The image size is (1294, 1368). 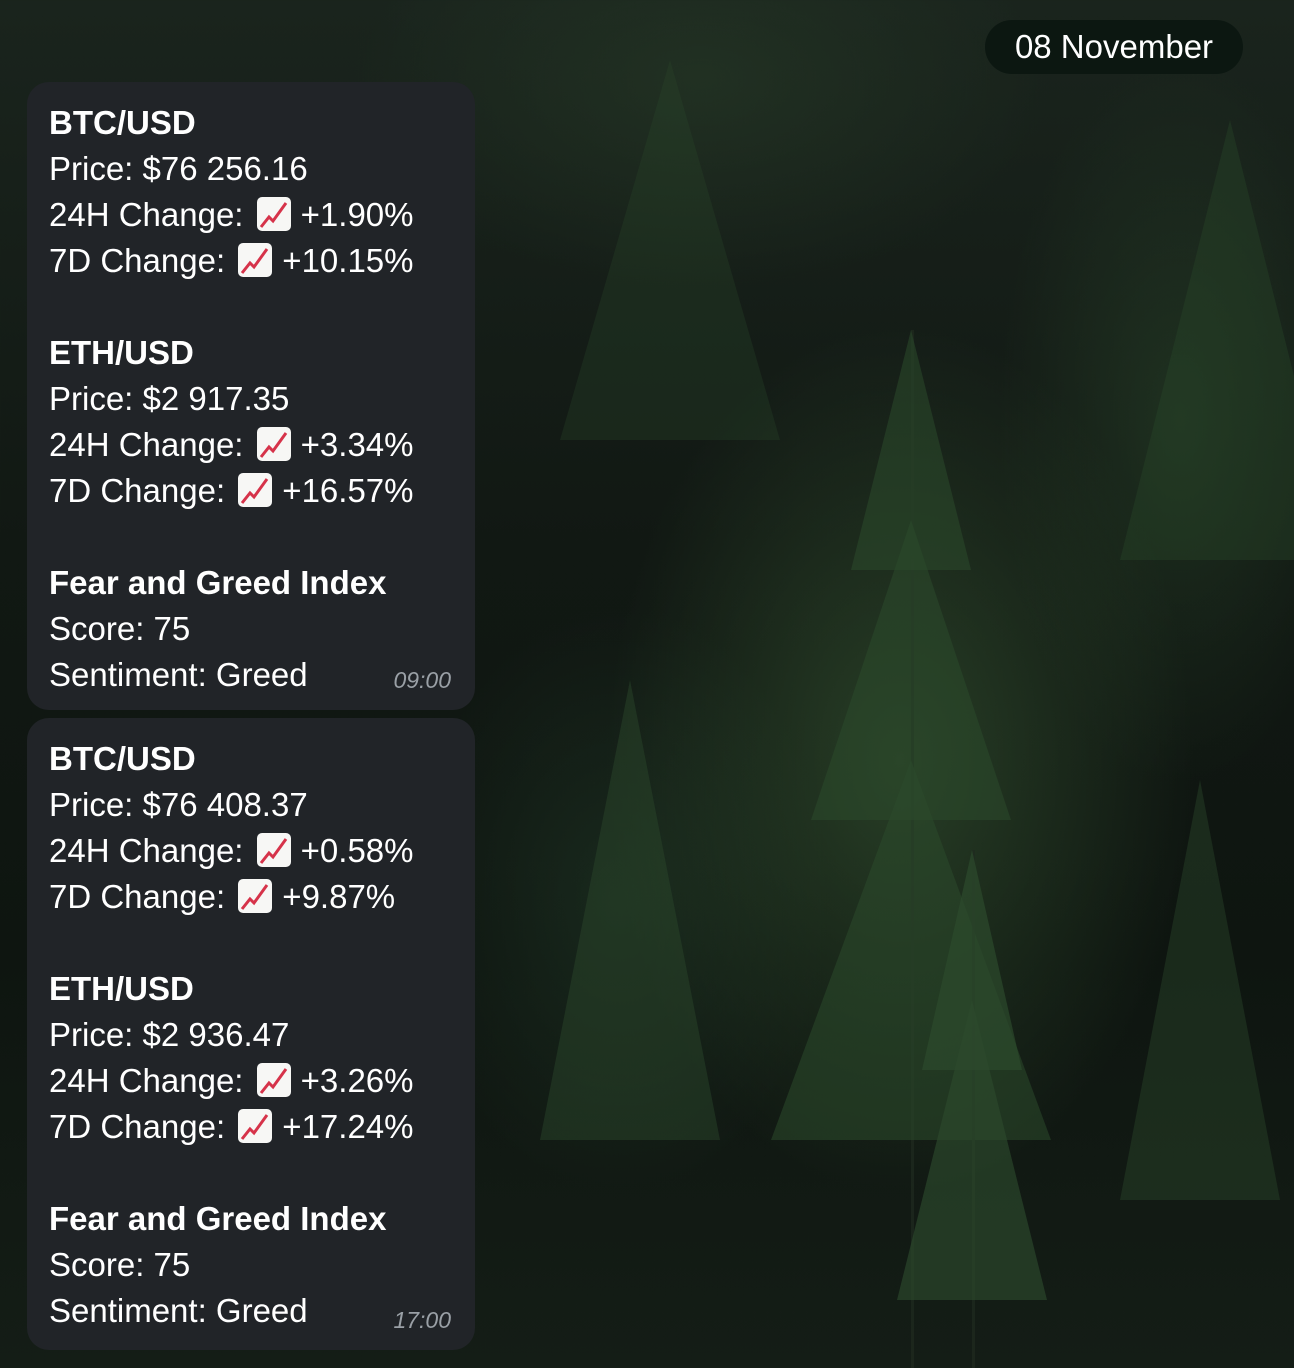 I want to click on change-24h-line: 24H Change: +3.26%, so click(x=251, y=1081).